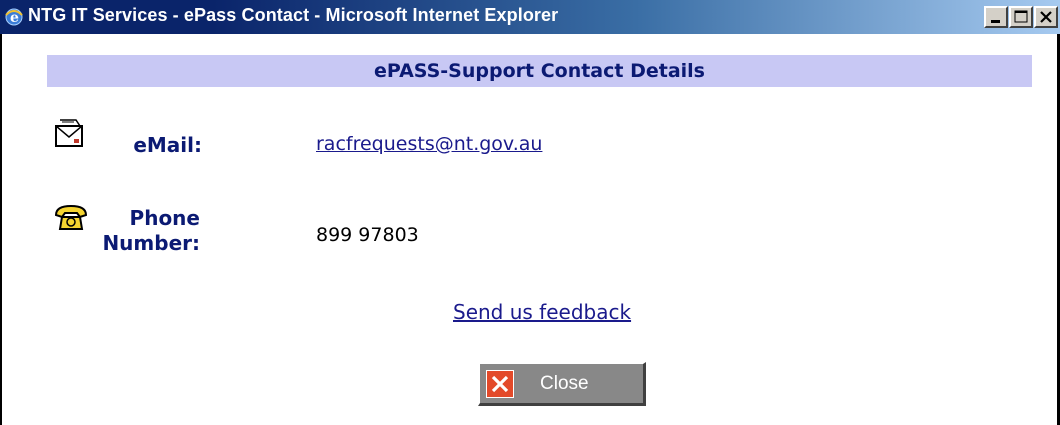 Image resolution: width=1060 pixels, height=425 pixels. I want to click on window-left-border, so click(4, 229).